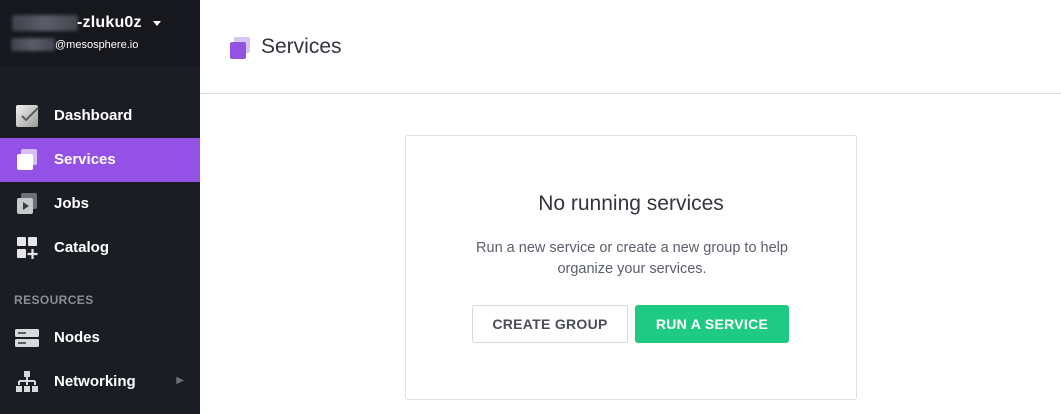  What do you see at coordinates (27, 203) in the screenshot?
I see `jobs-icon` at bounding box center [27, 203].